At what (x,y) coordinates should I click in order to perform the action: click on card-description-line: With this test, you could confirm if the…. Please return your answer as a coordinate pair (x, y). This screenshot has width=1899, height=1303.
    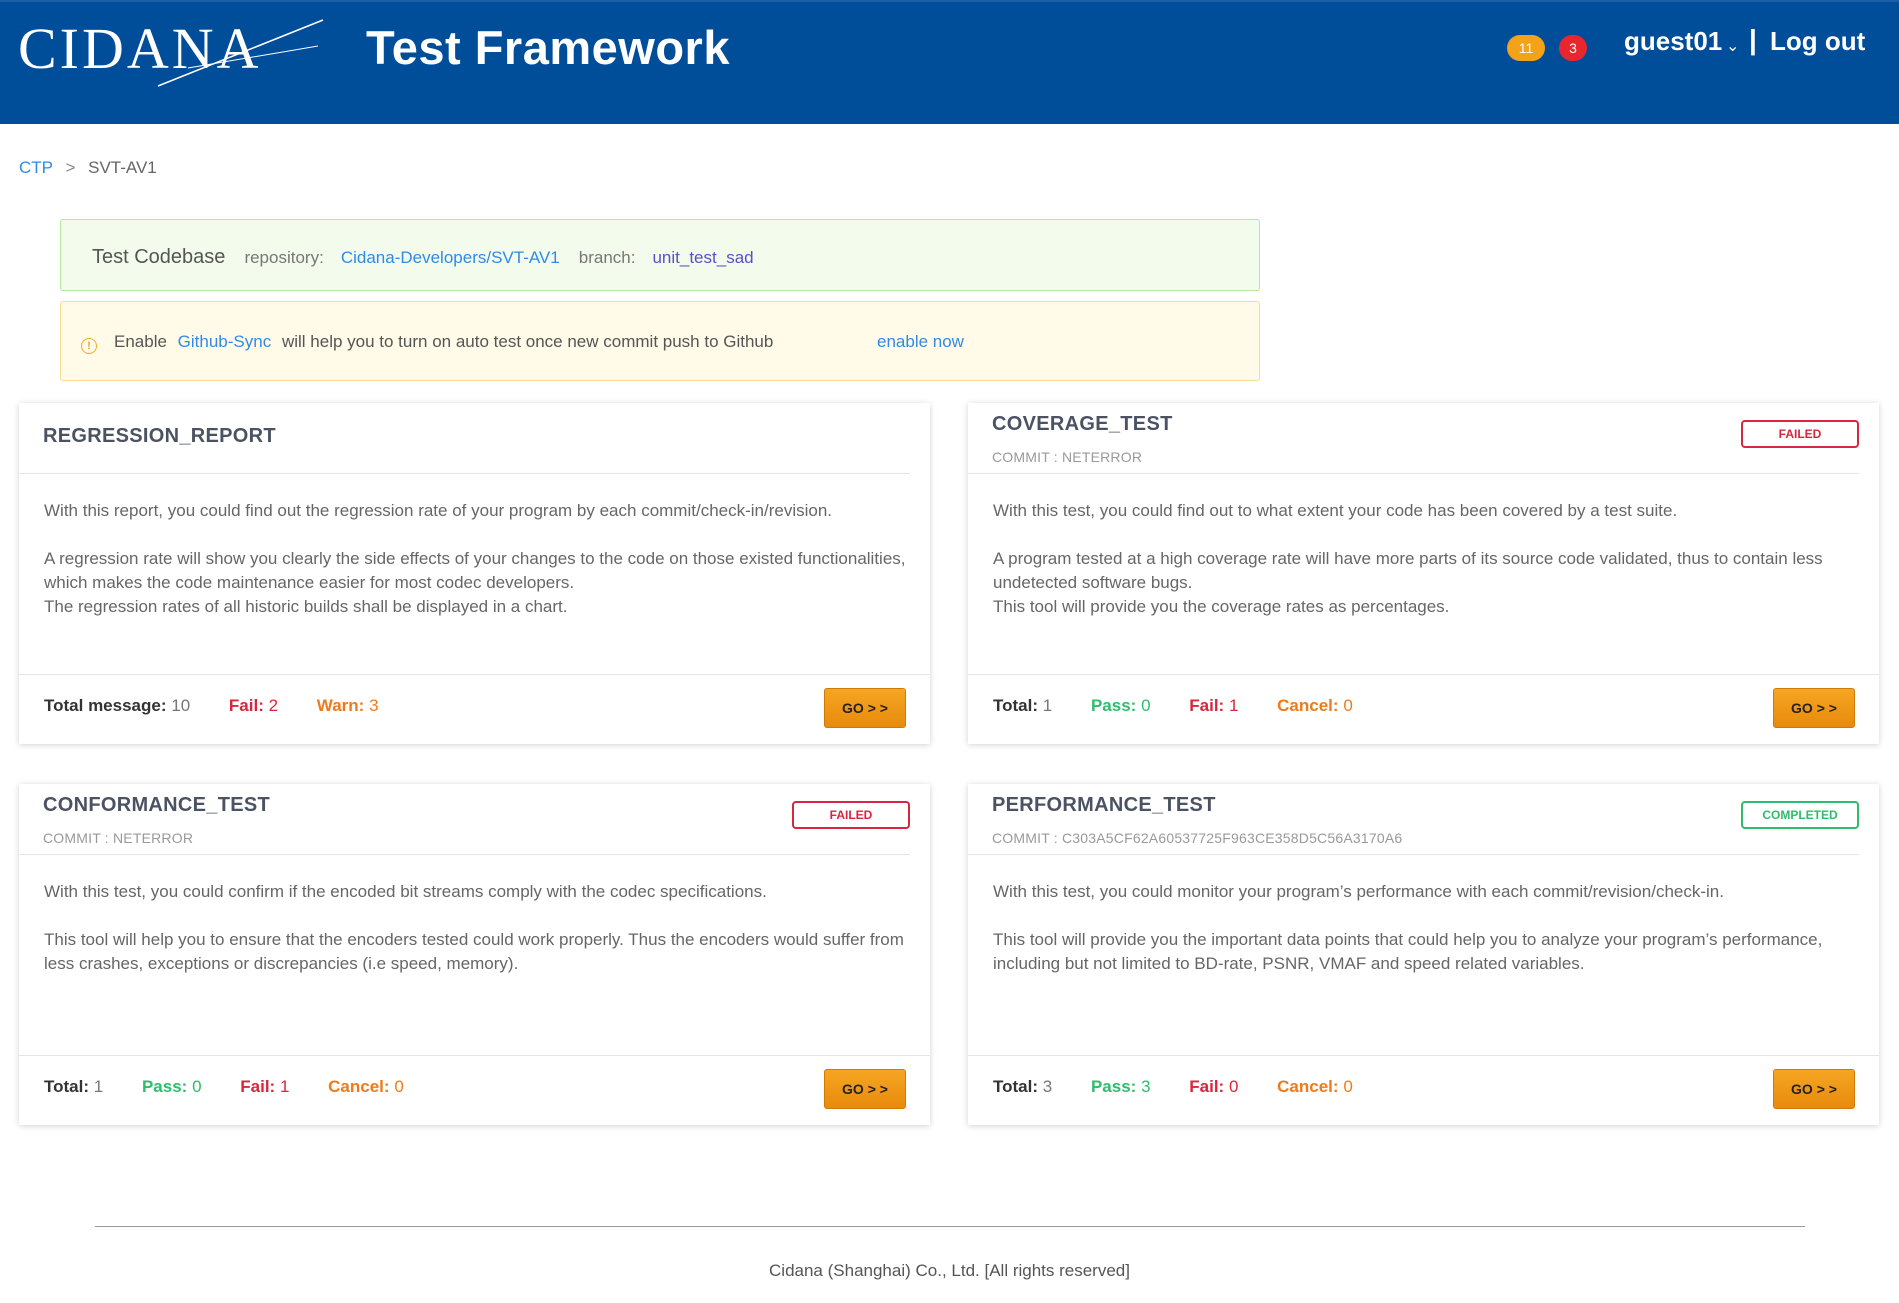
    Looking at the image, I should click on (405, 891).